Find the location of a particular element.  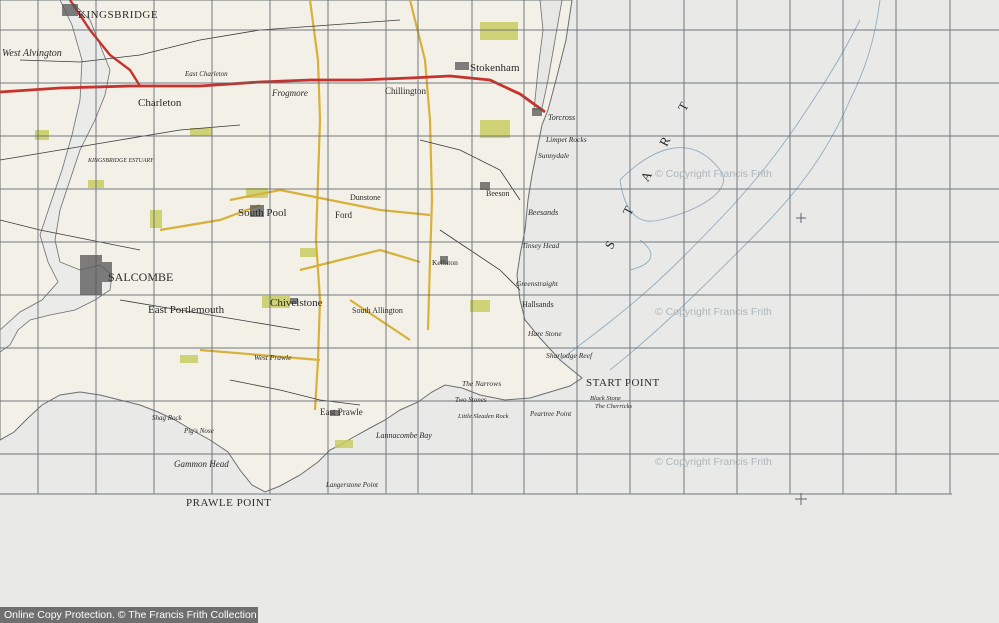

label-black-stone: Black Stone is located at coordinates (605, 398).